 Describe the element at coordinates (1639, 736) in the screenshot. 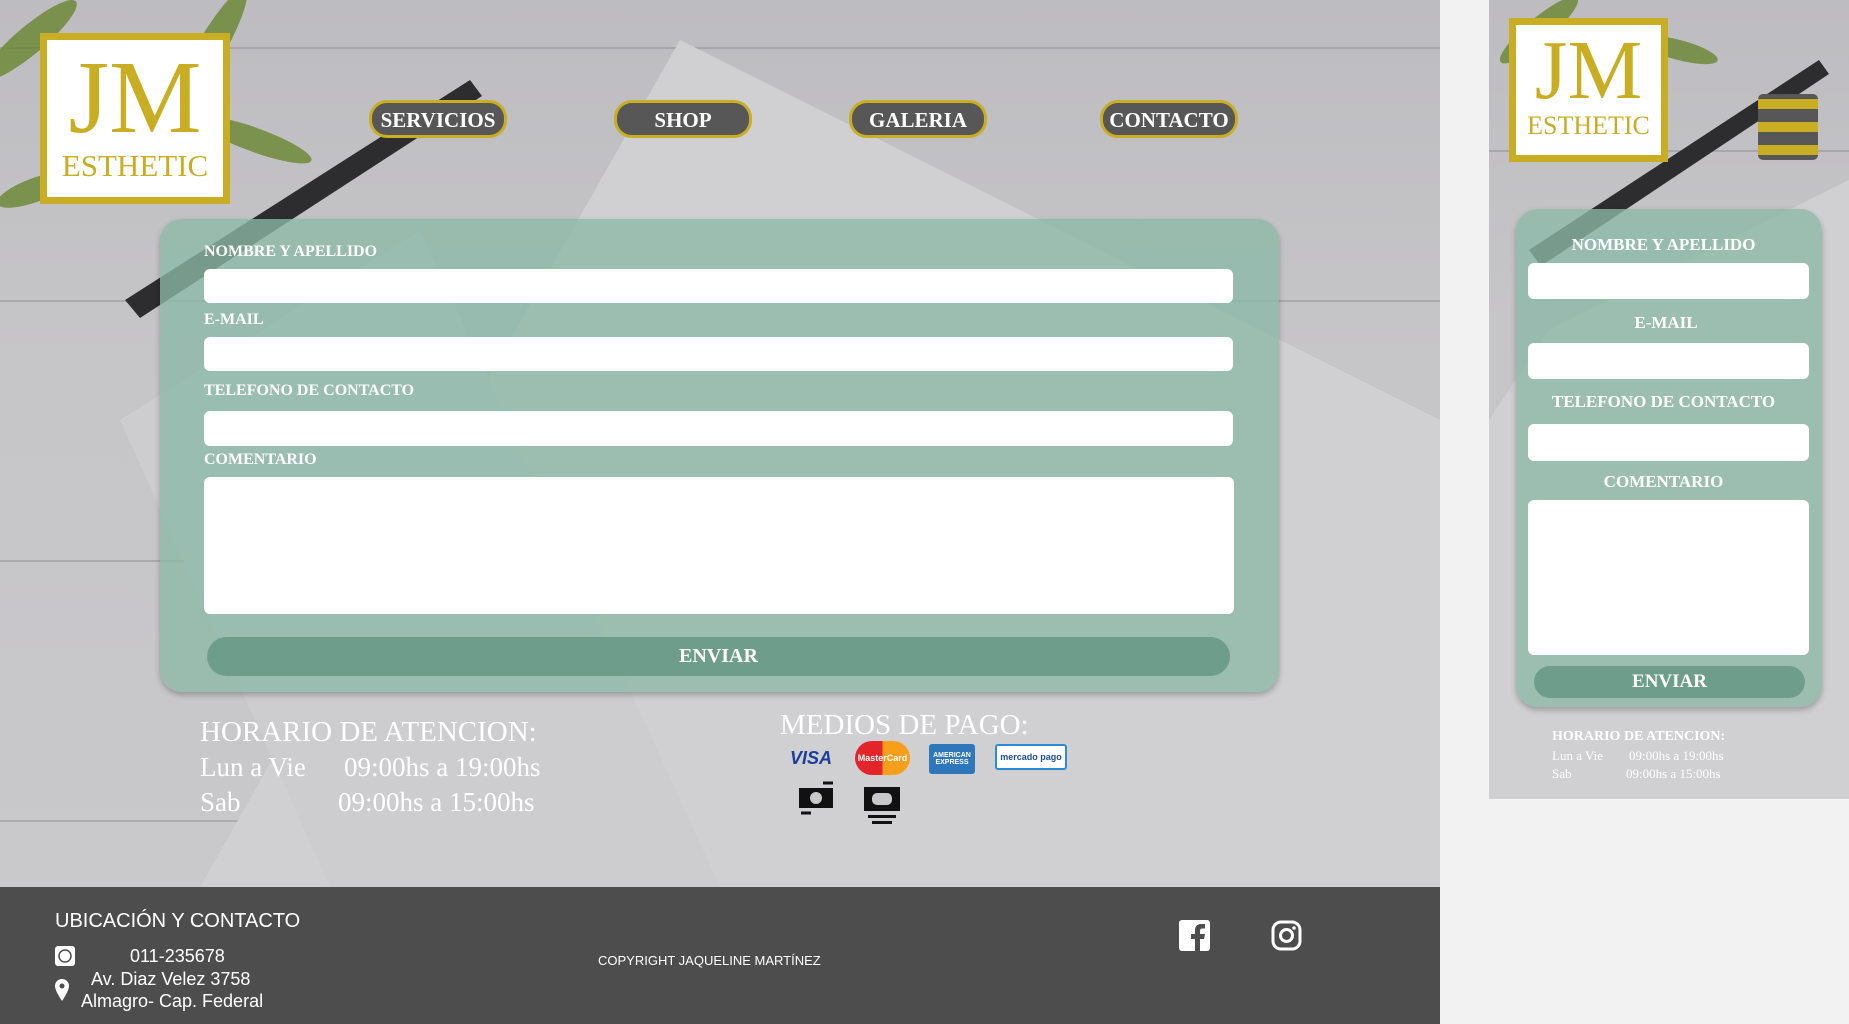

I see `mobile-hours-title: HORARIO DE ATENCION:` at that location.